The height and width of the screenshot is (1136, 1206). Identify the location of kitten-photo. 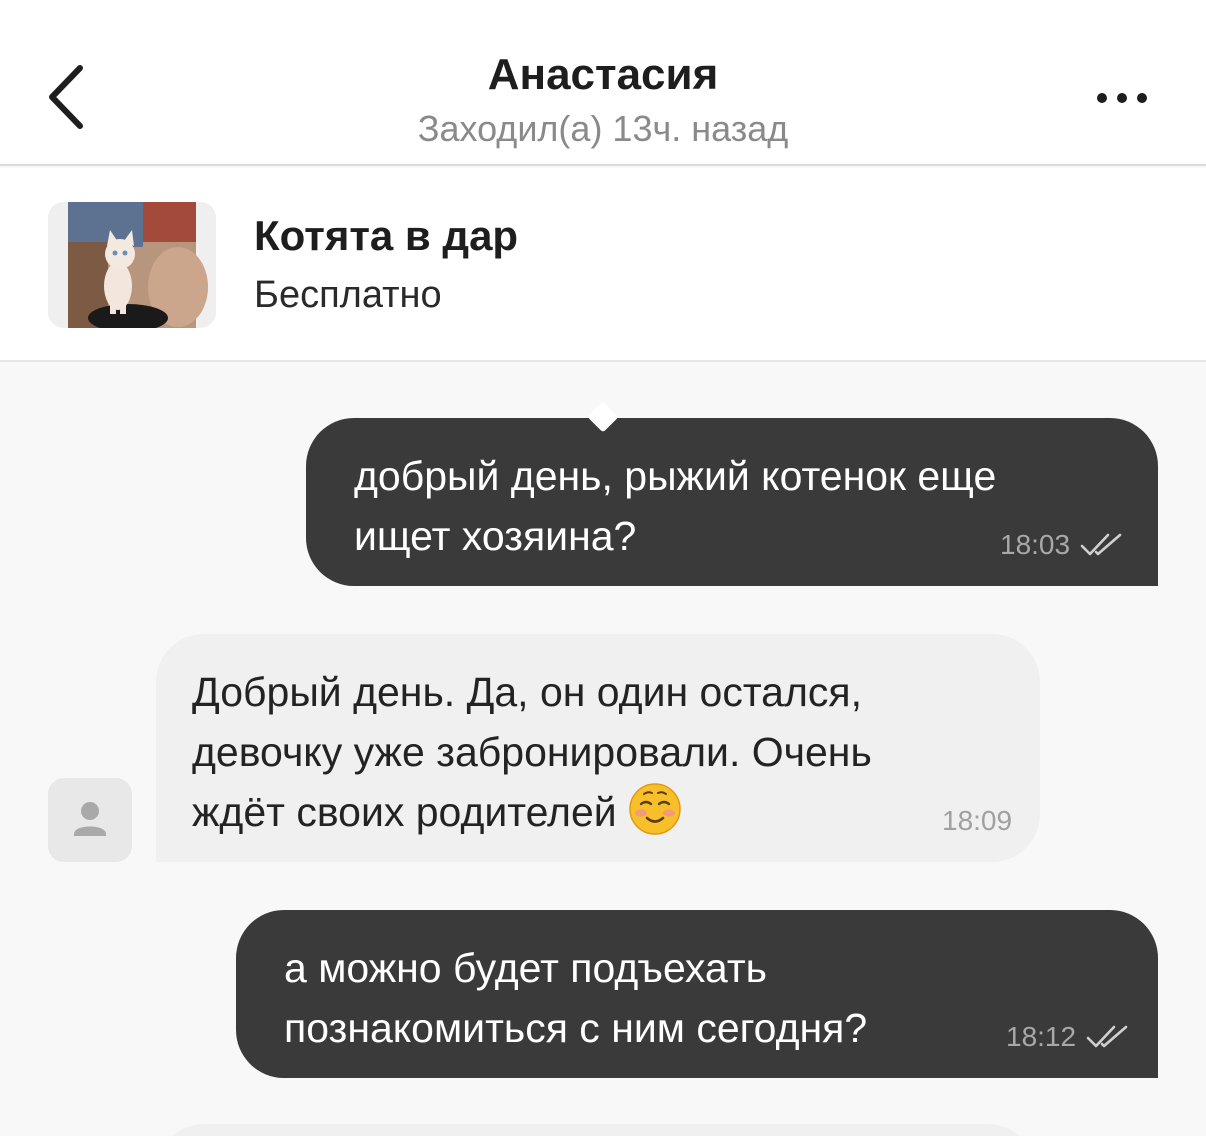
(132, 265).